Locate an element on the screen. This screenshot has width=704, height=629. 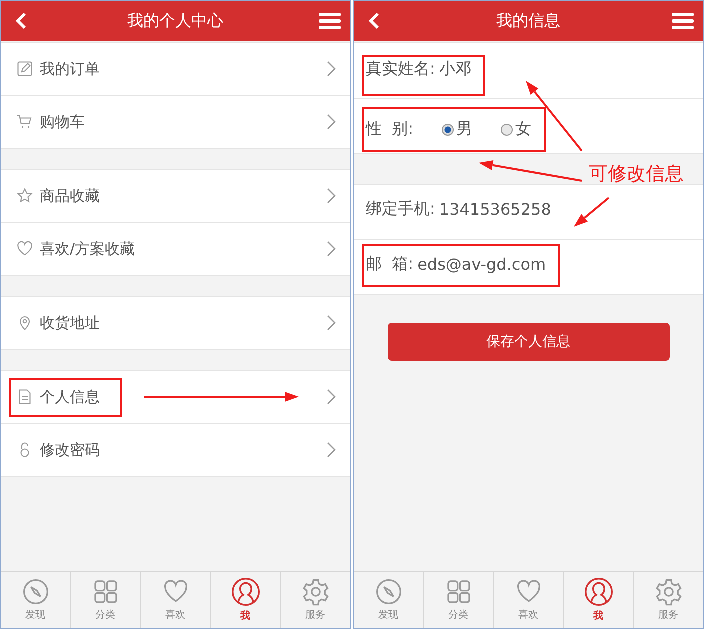
radio-option: 男 is located at coordinates (457, 129).